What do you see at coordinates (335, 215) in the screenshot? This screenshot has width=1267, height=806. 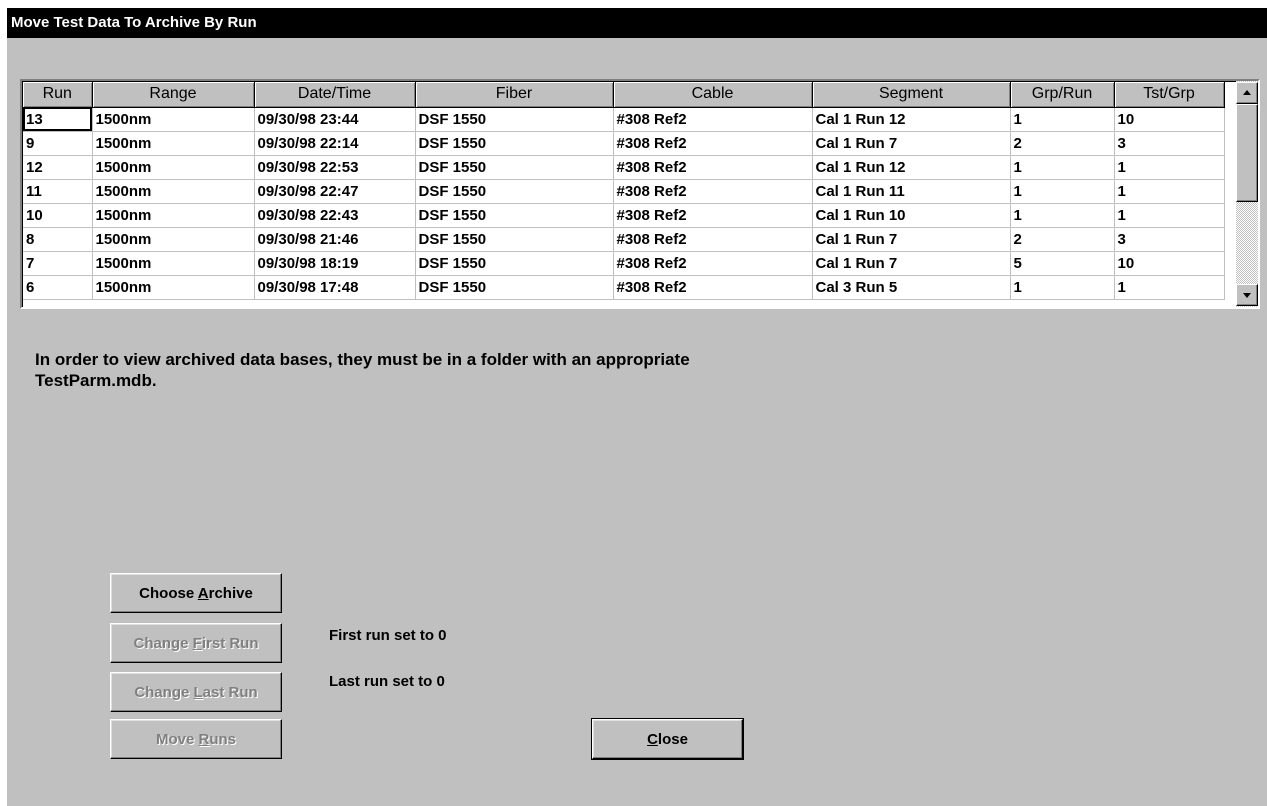 I see `cell-date-time: 09/30/98 22:43` at bounding box center [335, 215].